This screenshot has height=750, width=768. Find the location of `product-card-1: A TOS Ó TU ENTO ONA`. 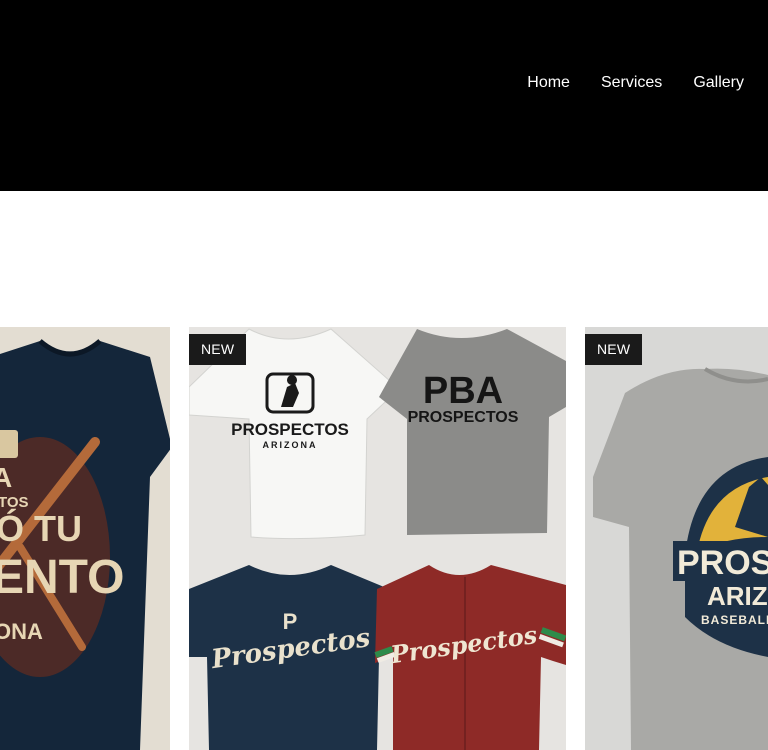

product-card-1: A TOS Ó TU ENTO ONA is located at coordinates (85, 538).